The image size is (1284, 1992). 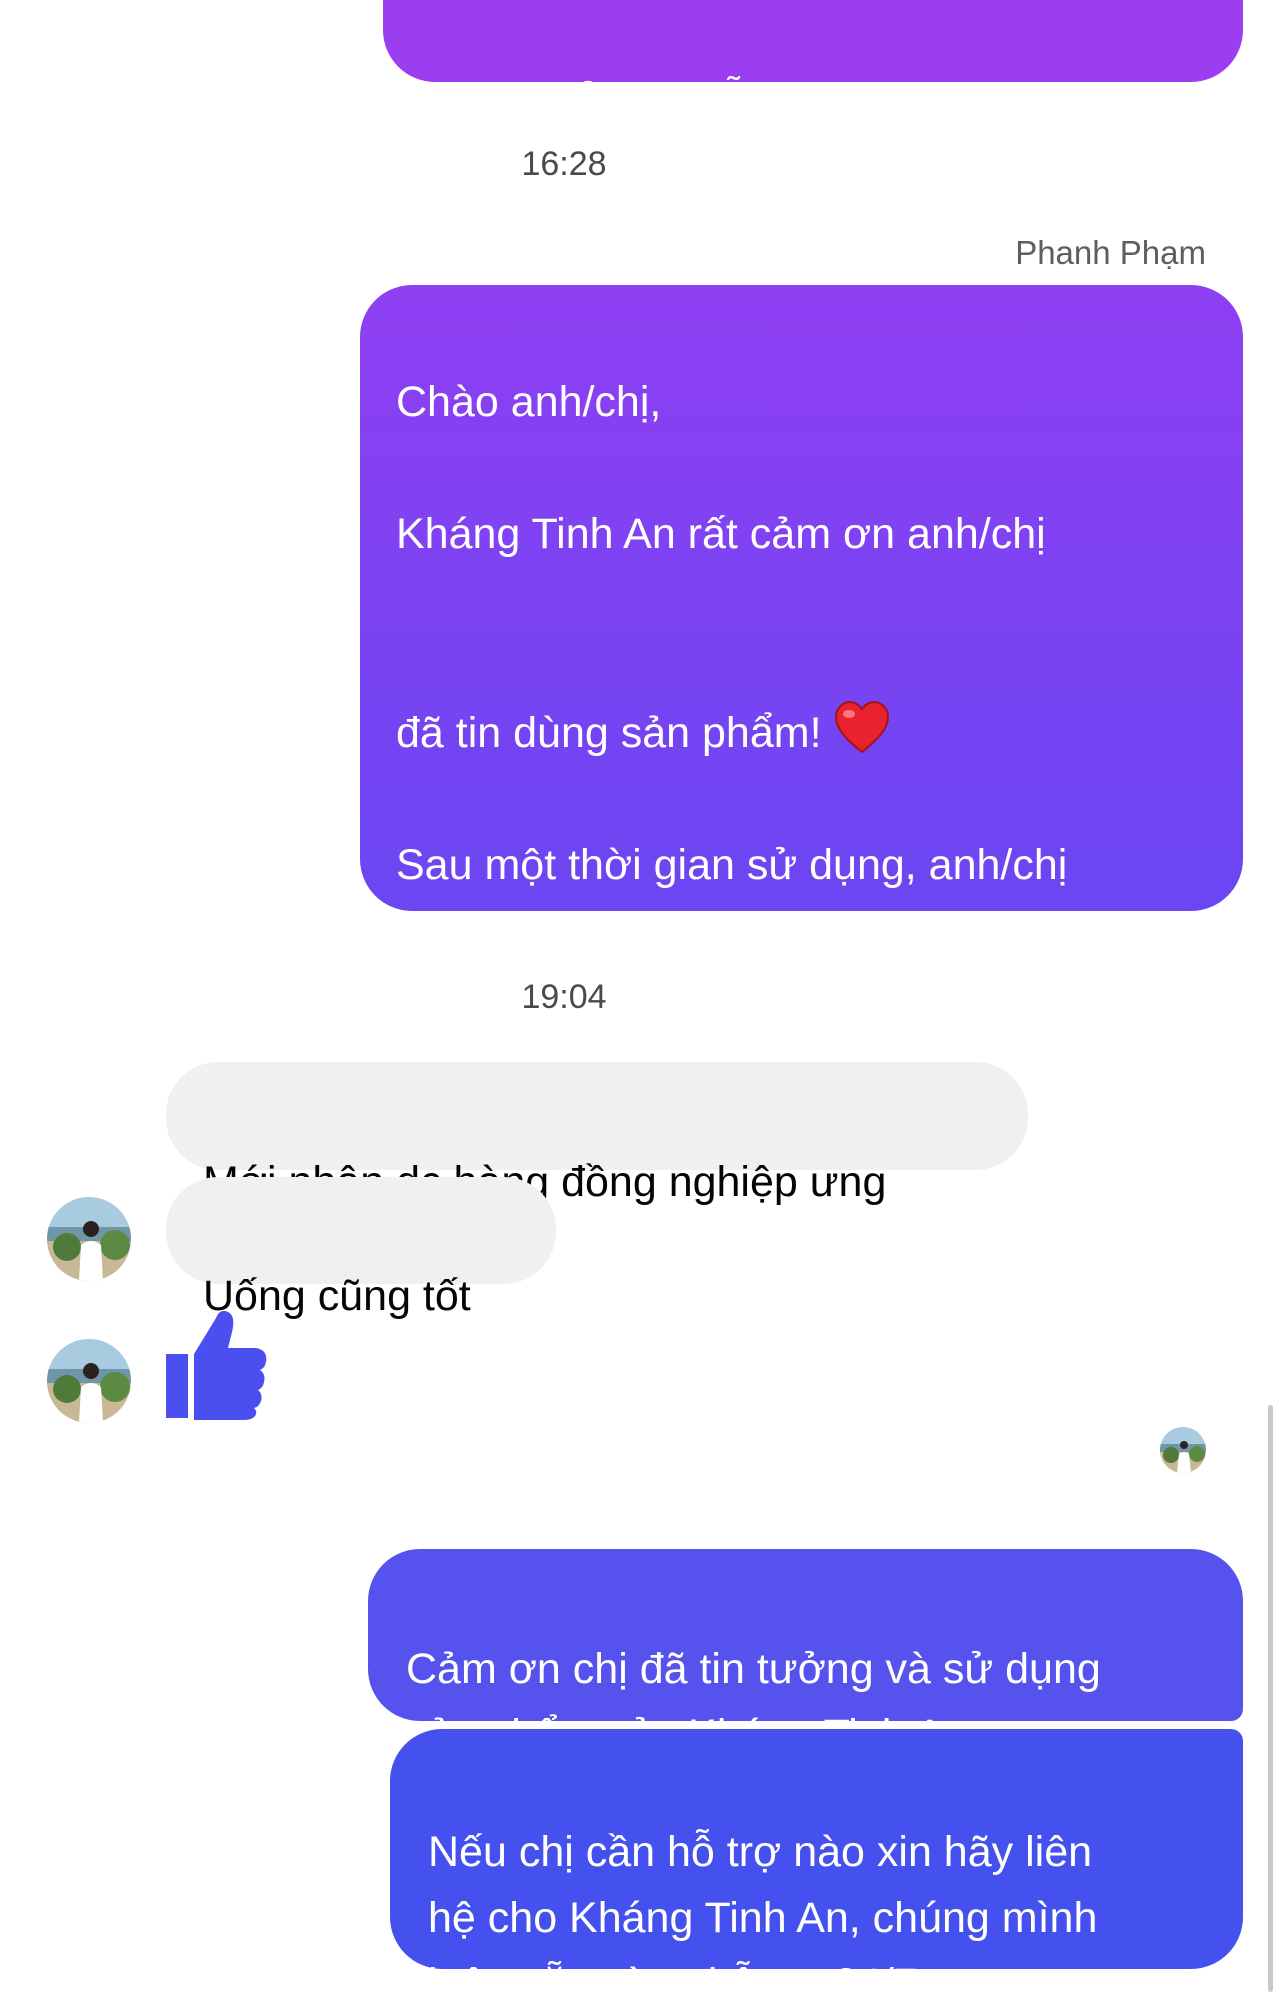 I want to click on timestamp: 16:28, so click(x=564, y=164).